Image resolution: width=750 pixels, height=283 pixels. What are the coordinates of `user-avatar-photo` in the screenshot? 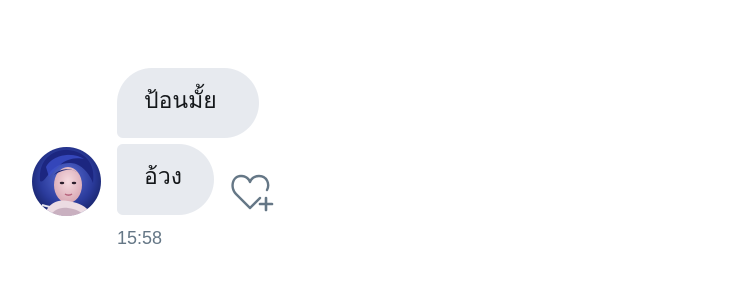 It's located at (66, 181).